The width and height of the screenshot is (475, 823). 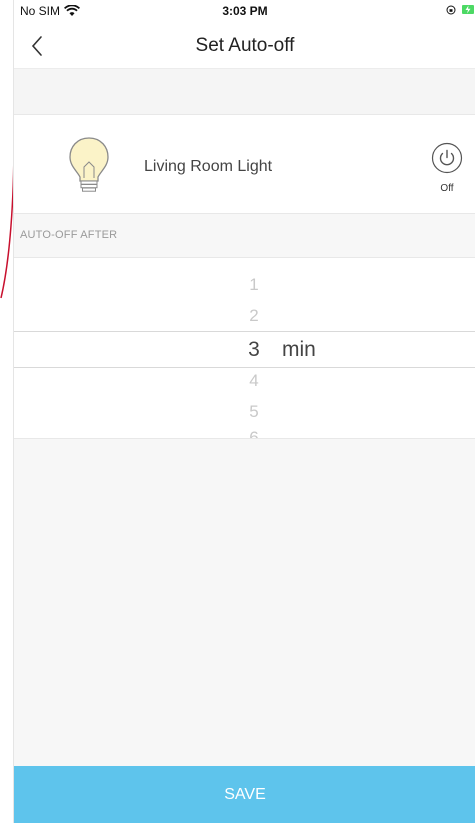 I want to click on save-button: SAVE, so click(x=244, y=794).